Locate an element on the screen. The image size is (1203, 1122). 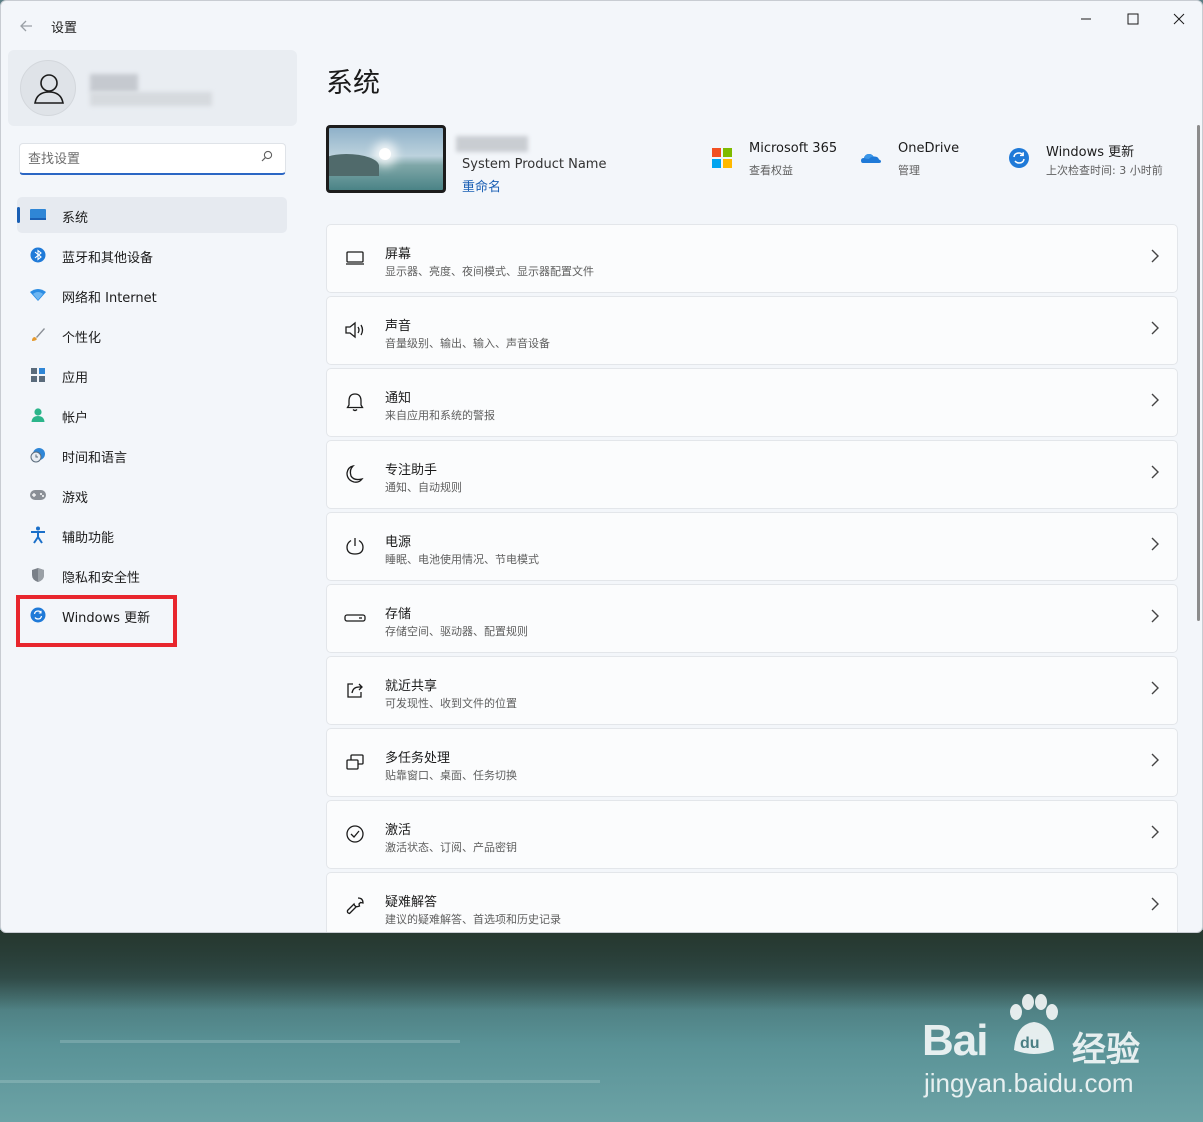
quick-title: OneDrive is located at coordinates (929, 148).